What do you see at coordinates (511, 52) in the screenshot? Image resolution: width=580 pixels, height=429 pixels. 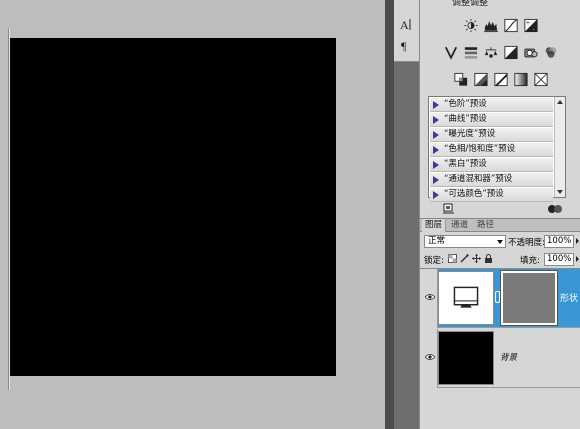 I see `black-white-icon` at bounding box center [511, 52].